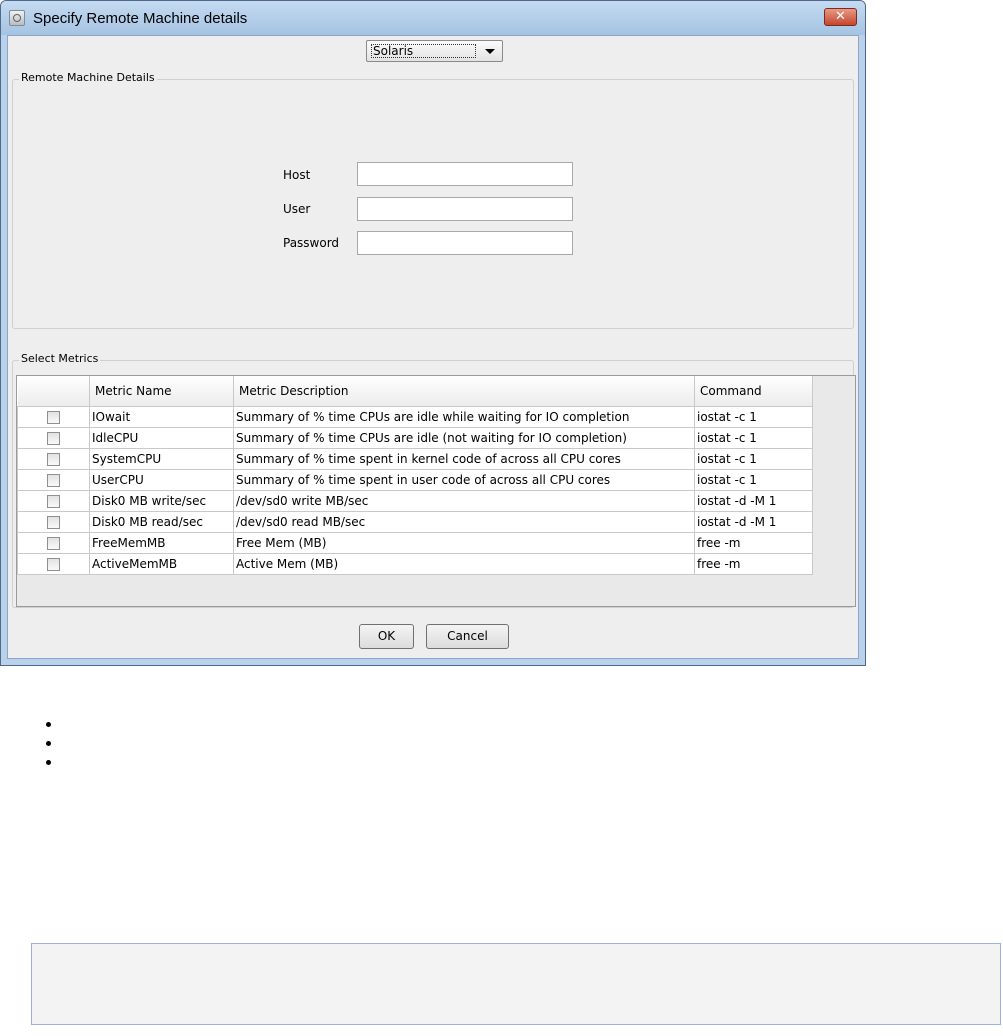 The image size is (1003, 1036). Describe the element at coordinates (465, 209) in the screenshot. I see `user-input` at that location.